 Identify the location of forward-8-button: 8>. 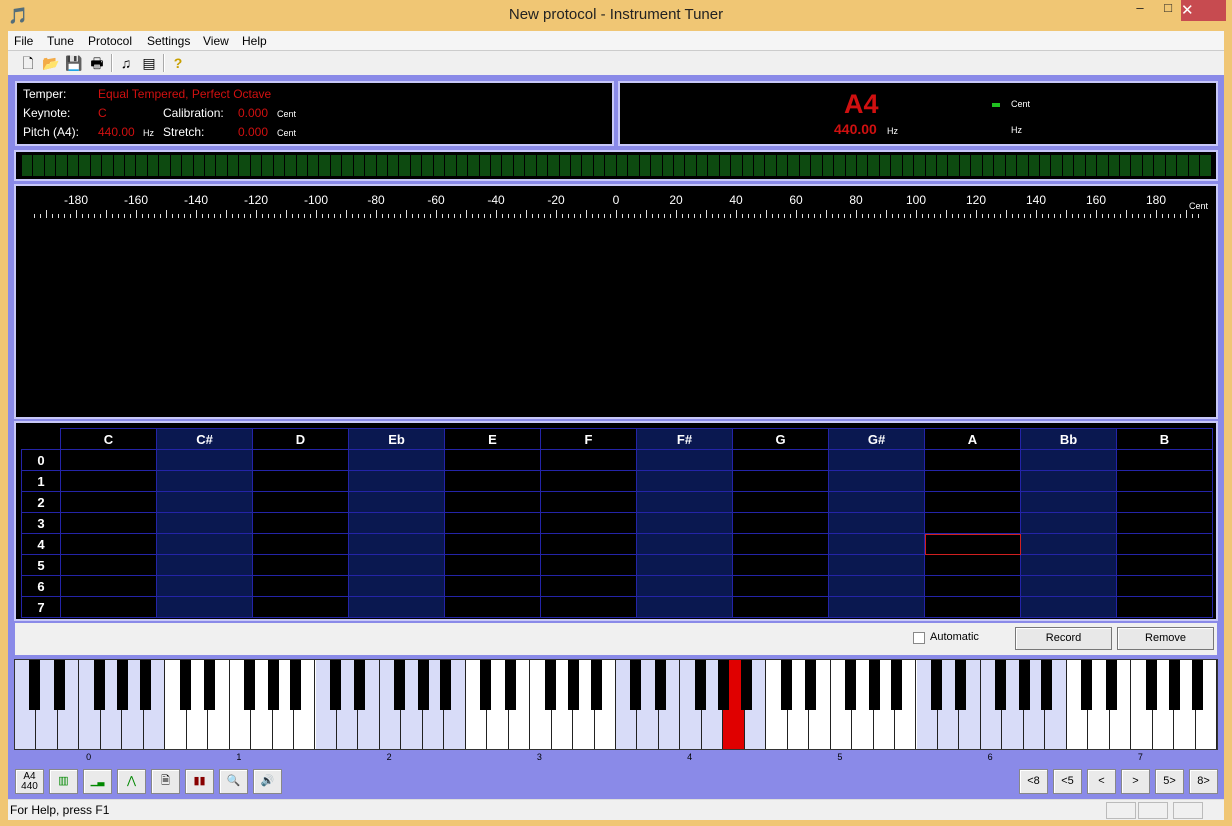
(1203, 781).